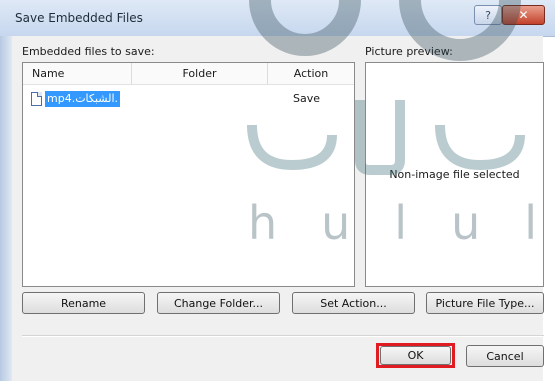  I want to click on picture-preview-label: Picture preview:, so click(409, 51).